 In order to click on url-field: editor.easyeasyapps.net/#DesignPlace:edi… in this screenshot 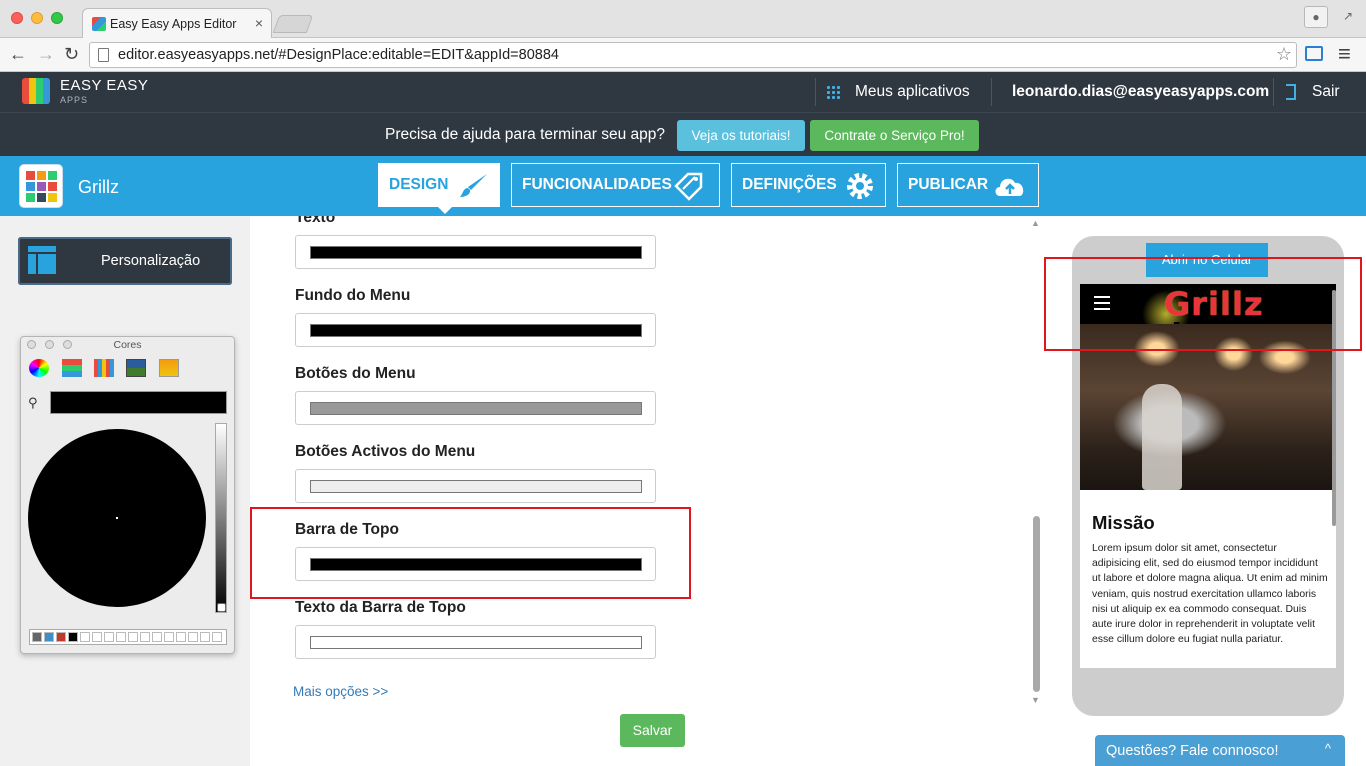, I will do `click(693, 55)`.